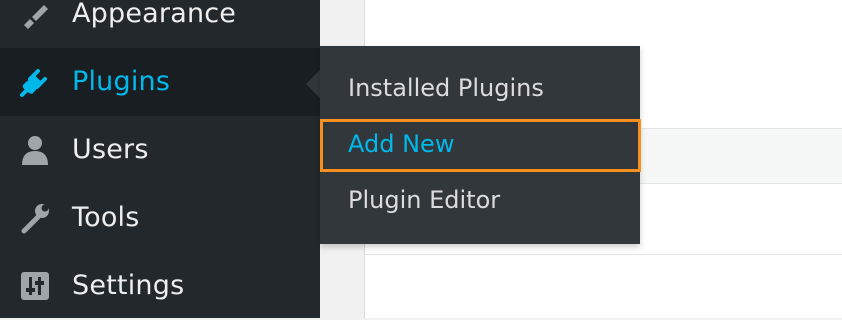 The width and height of the screenshot is (842, 320). What do you see at coordinates (603, 254) in the screenshot?
I see `row-divider` at bounding box center [603, 254].